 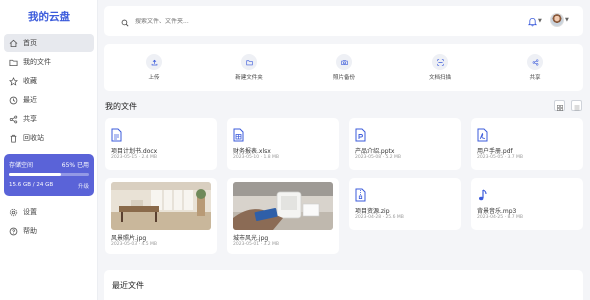 I want to click on storage-used: 15.6 GB / 24 GB, so click(x=31, y=185).